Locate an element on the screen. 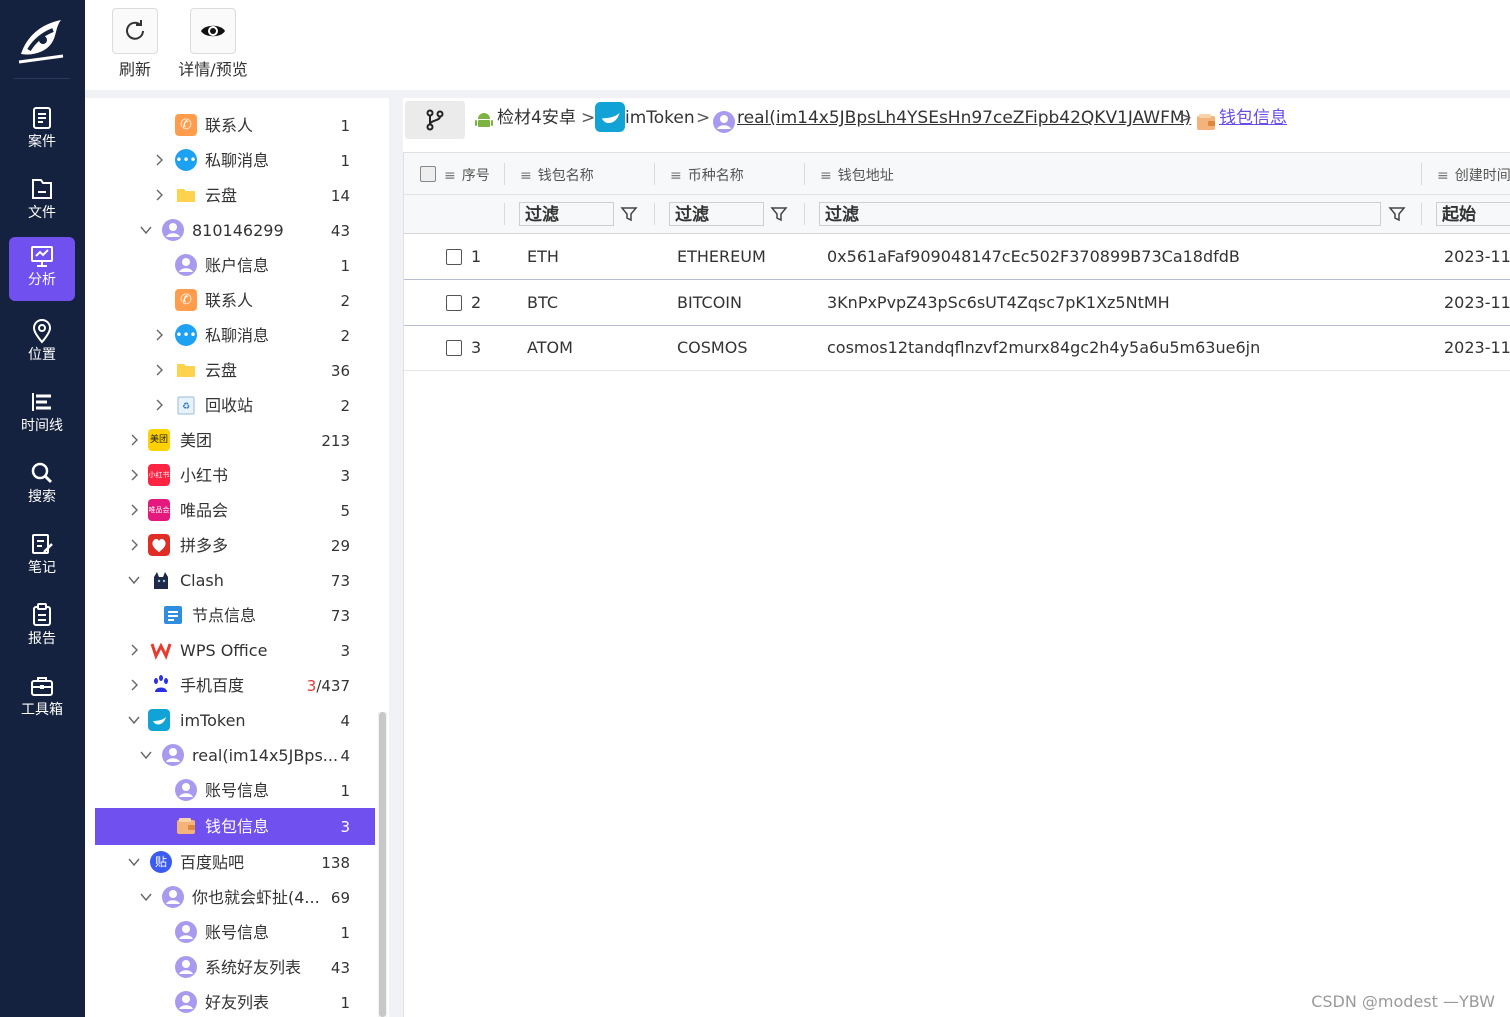  filter-wallet-name: 过滤 is located at coordinates (566, 214).